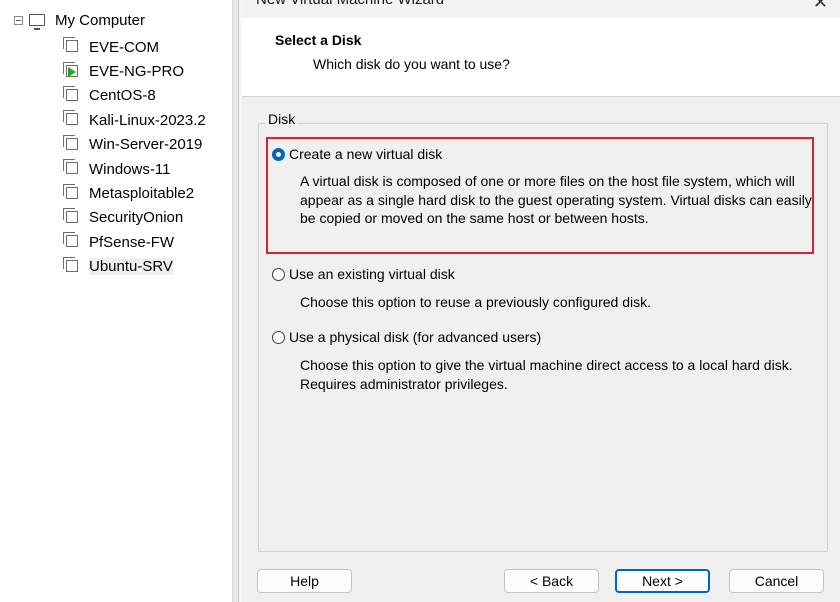 The width and height of the screenshot is (840, 602). Describe the element at coordinates (122, 96) in the screenshot. I see `vm-item-label: CentOS-8` at that location.